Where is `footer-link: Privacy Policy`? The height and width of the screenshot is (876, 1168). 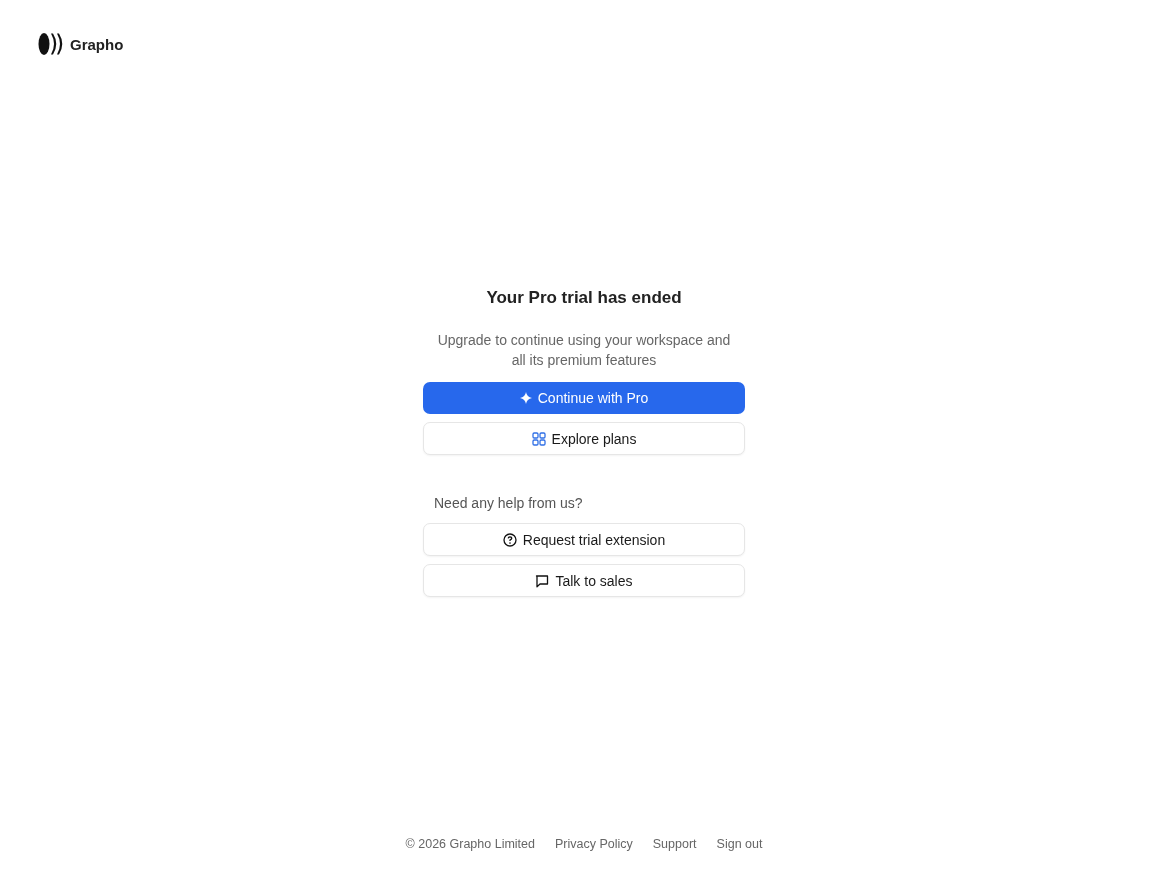 footer-link: Privacy Policy is located at coordinates (594, 844).